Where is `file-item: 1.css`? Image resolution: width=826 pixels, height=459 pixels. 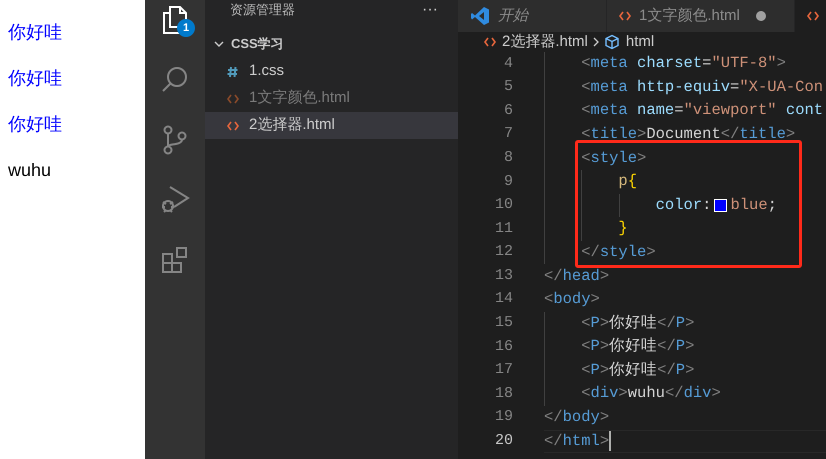 file-item: 1.css is located at coordinates (331, 71).